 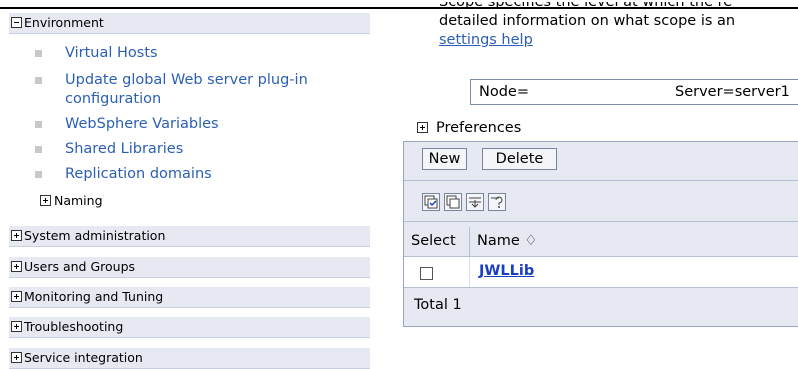 What do you see at coordinates (113, 99) in the screenshot?
I see `nav-item-label-line2: configuration` at bounding box center [113, 99].